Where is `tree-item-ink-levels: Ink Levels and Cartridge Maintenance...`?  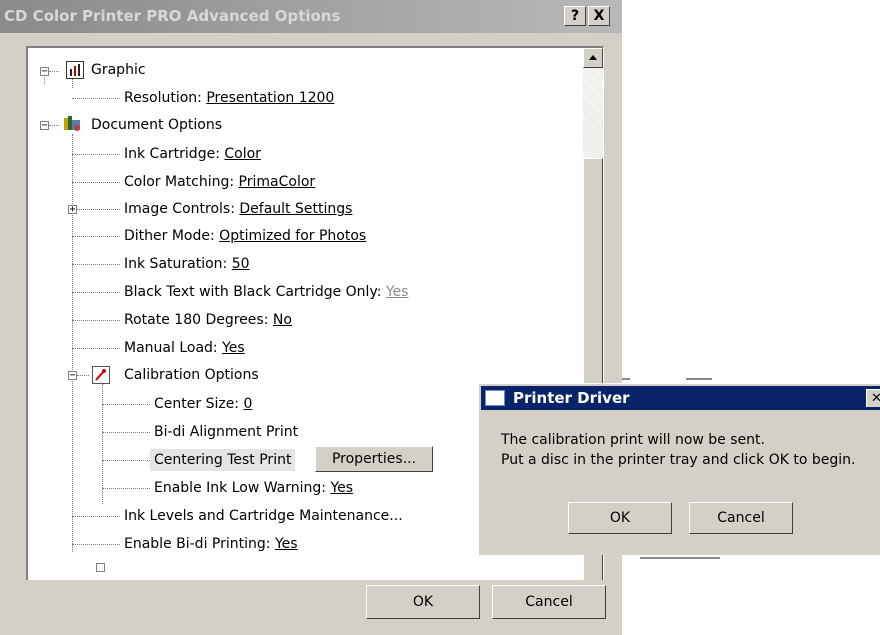
tree-item-ink-levels: Ink Levels and Cartridge Maintenance... is located at coordinates (263, 516).